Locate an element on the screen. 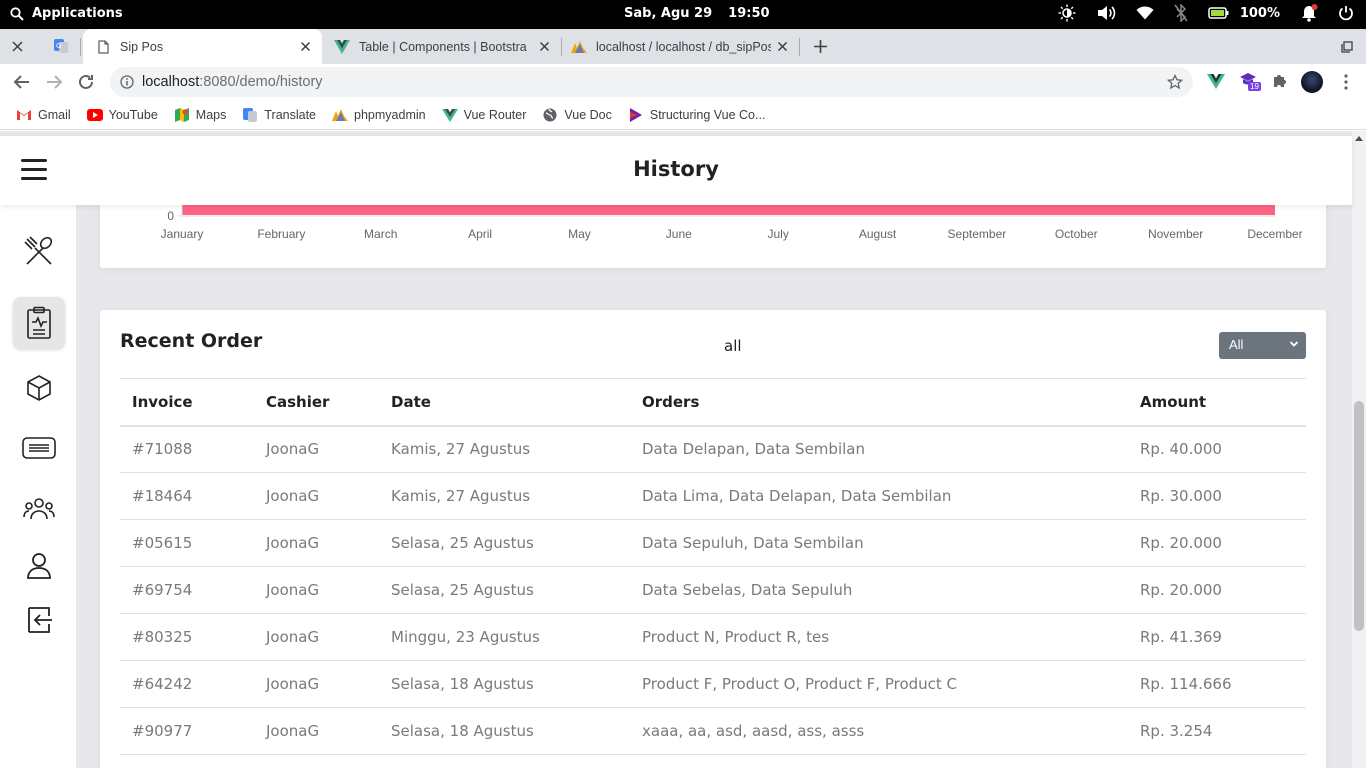  bookmark-phpmyadmin: phpmyadmin is located at coordinates (379, 115).